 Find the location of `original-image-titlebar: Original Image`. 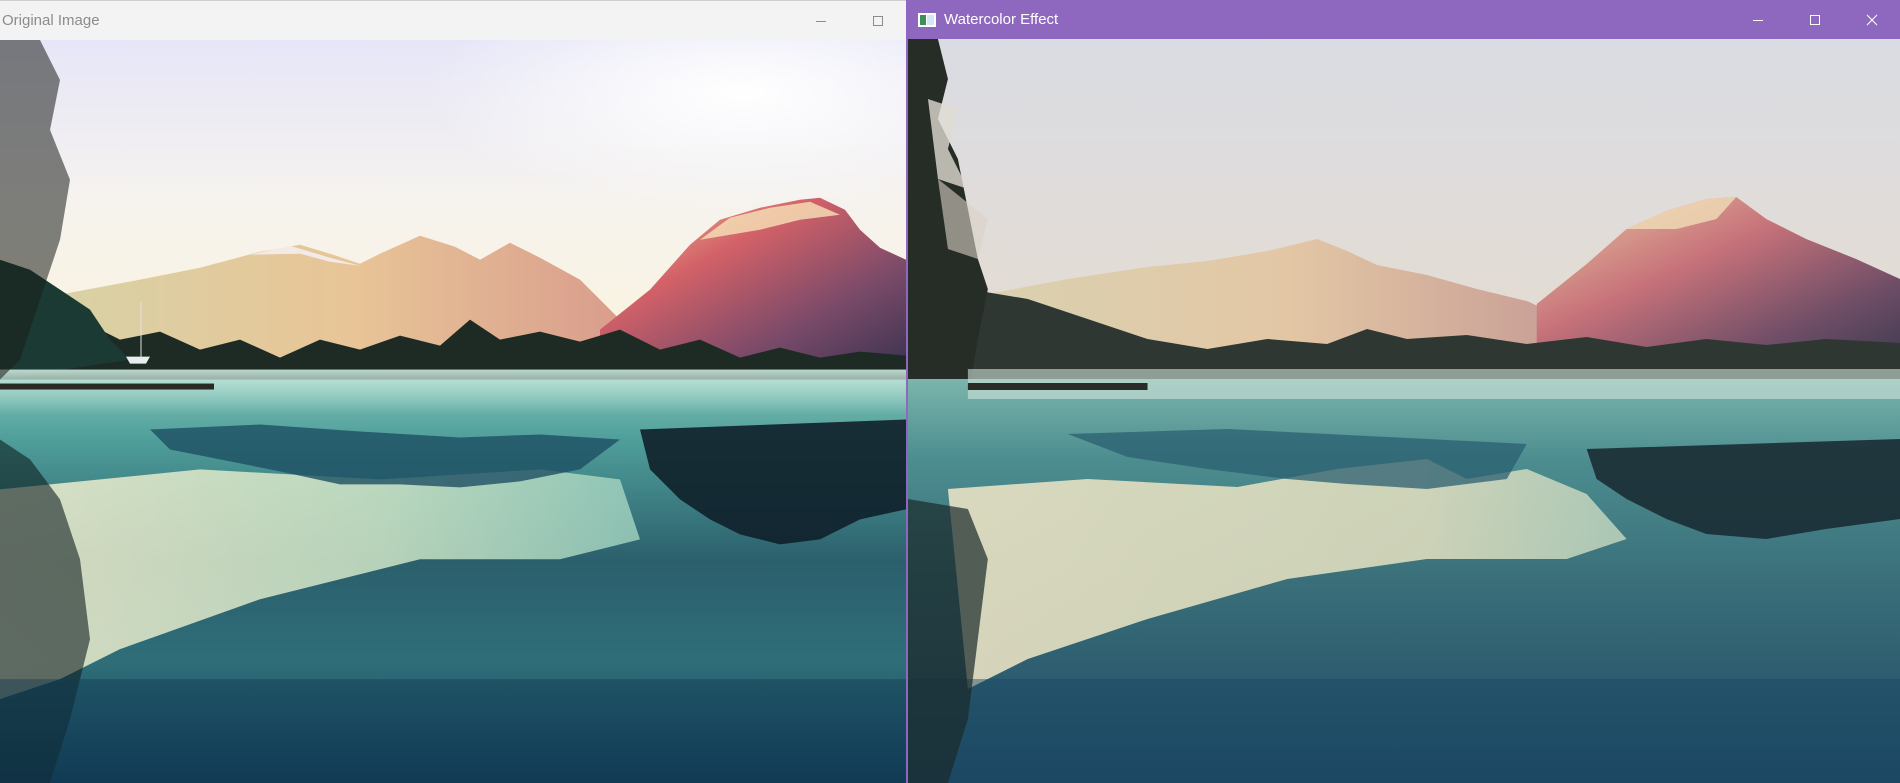

original-image-titlebar: Original Image is located at coordinates (453, 20).